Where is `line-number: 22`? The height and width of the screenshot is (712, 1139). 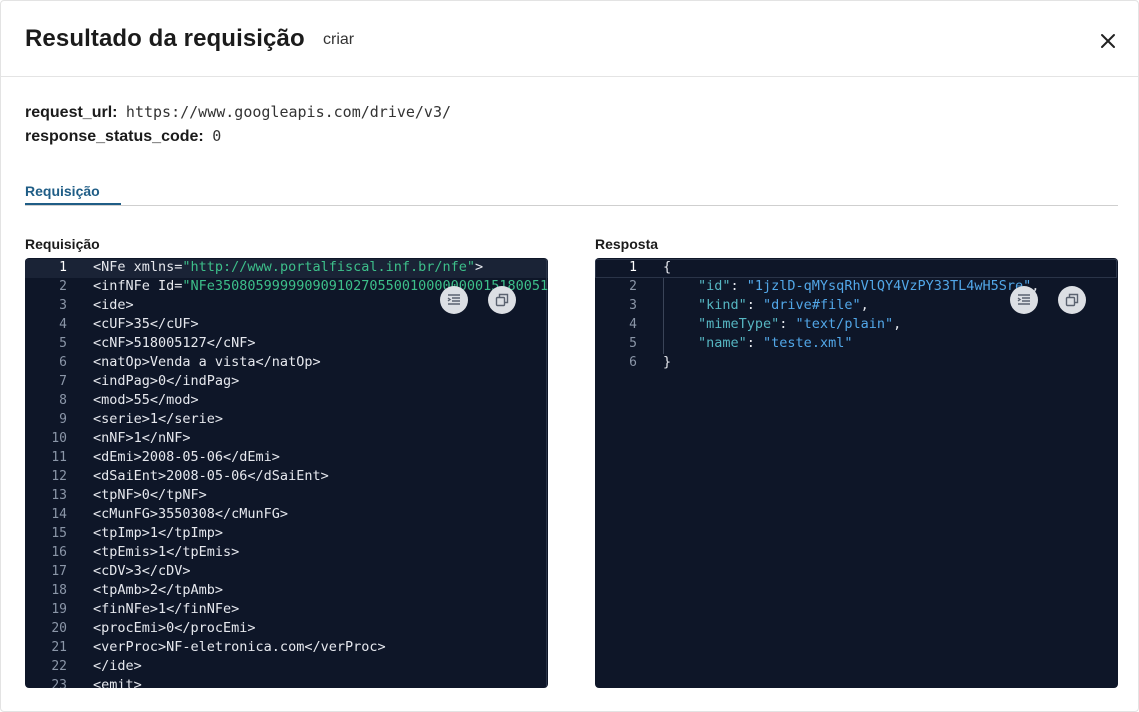
line-number: 22 is located at coordinates (59, 666).